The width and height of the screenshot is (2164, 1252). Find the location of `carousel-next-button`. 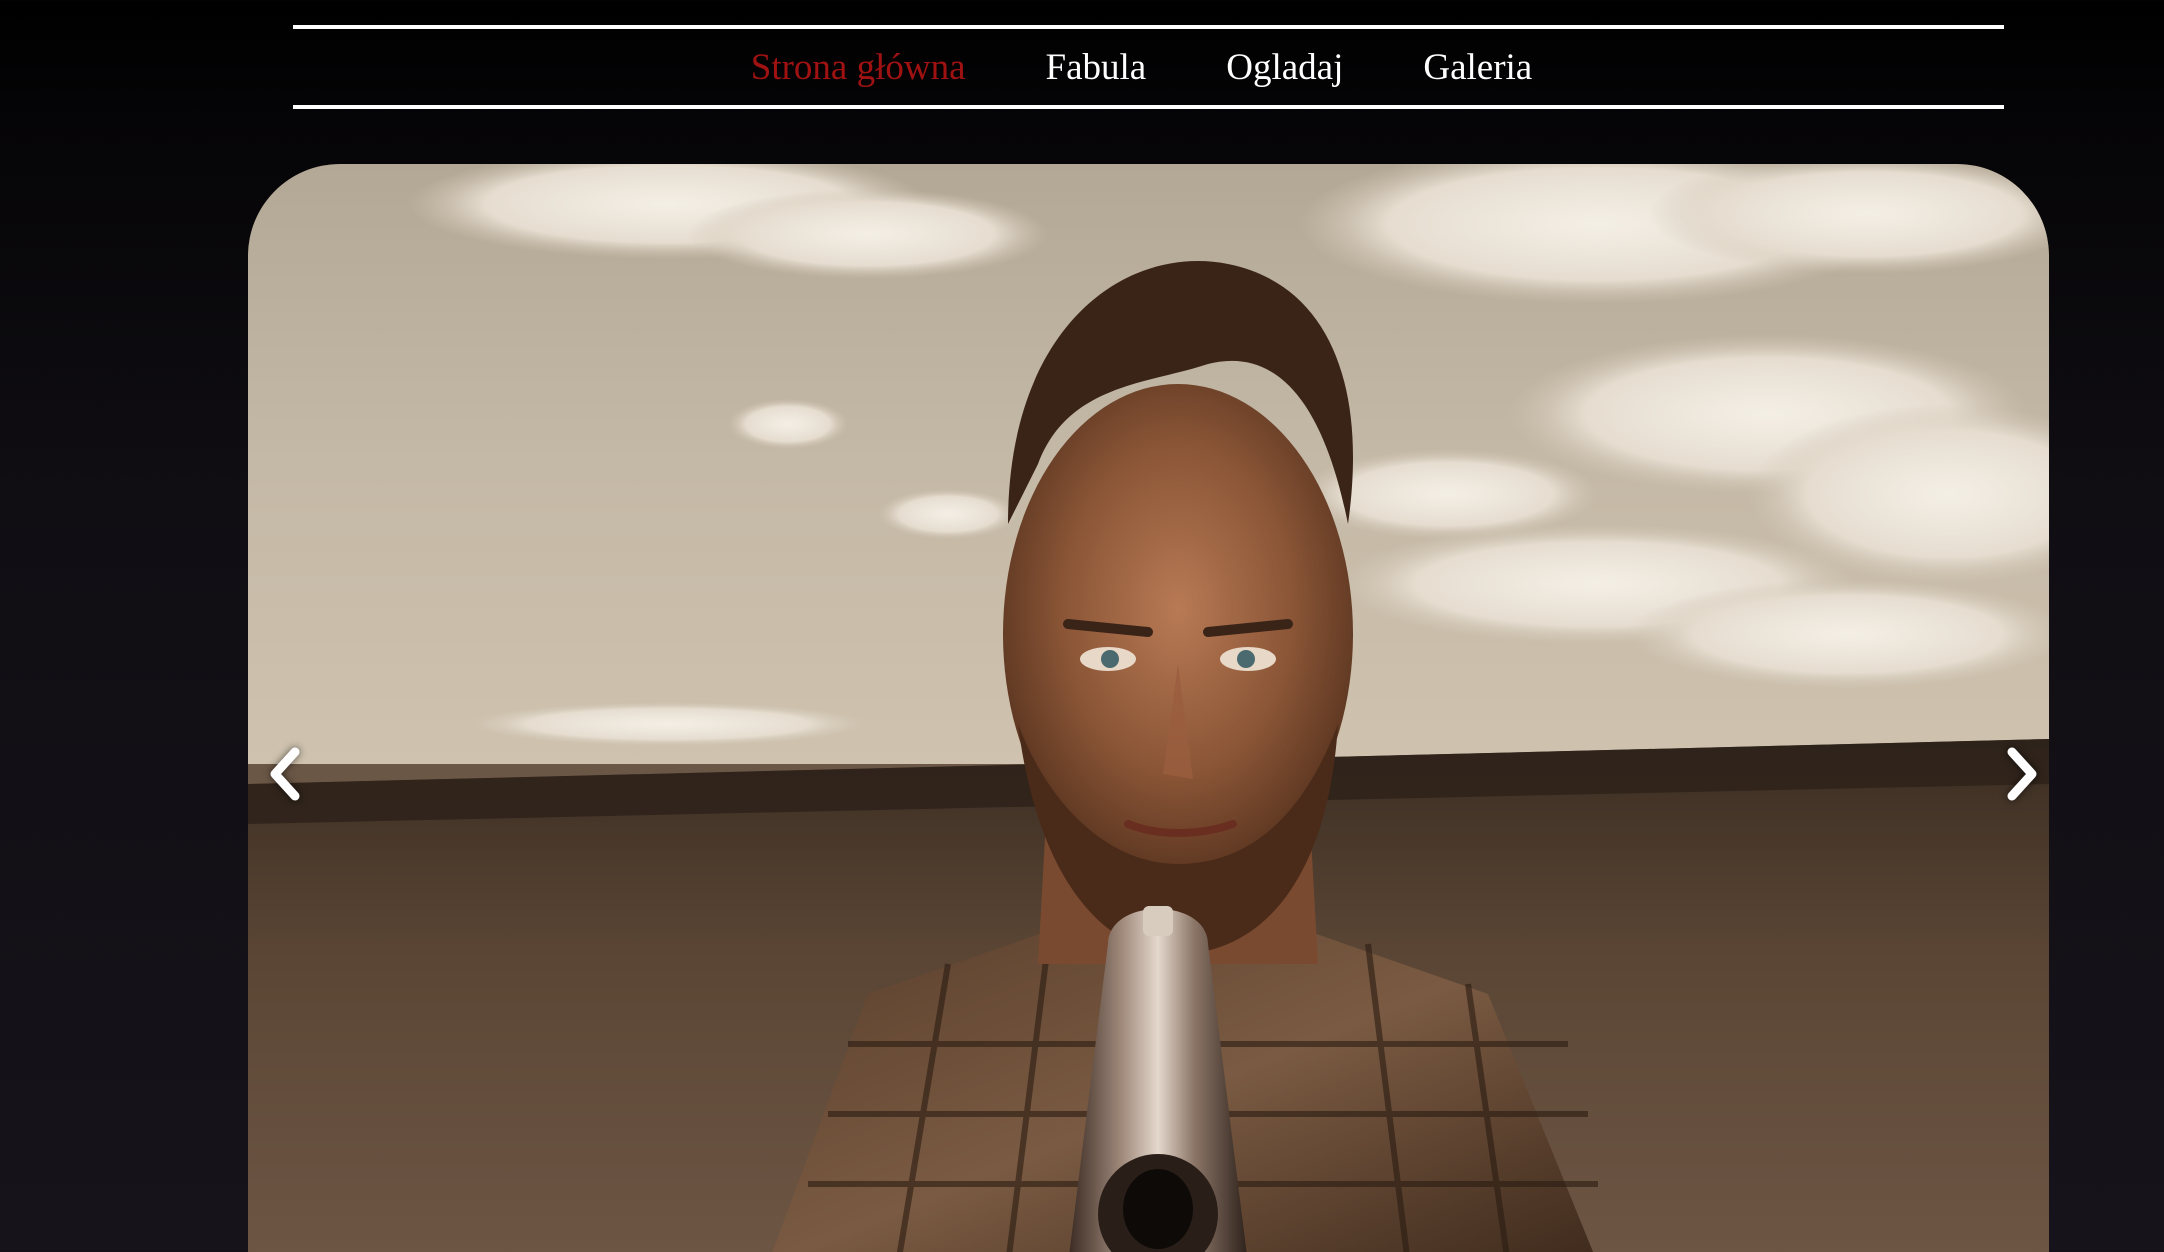

carousel-next-button is located at coordinates (2018, 774).